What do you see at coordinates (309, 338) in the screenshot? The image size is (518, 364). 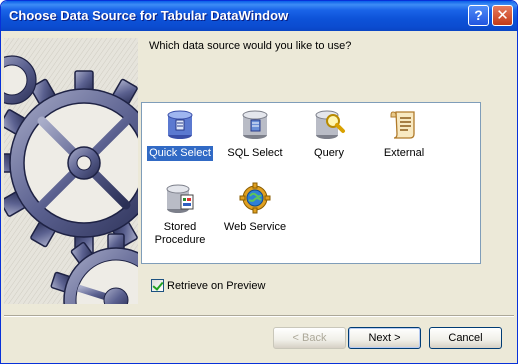 I see `back-button: < Back` at bounding box center [309, 338].